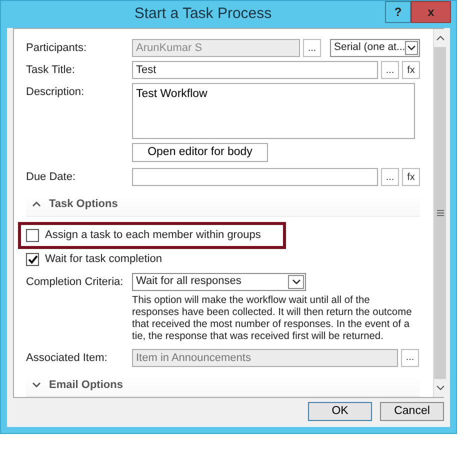 The height and width of the screenshot is (462, 474). What do you see at coordinates (431, 12) in the screenshot?
I see `close-button: x` at bounding box center [431, 12].